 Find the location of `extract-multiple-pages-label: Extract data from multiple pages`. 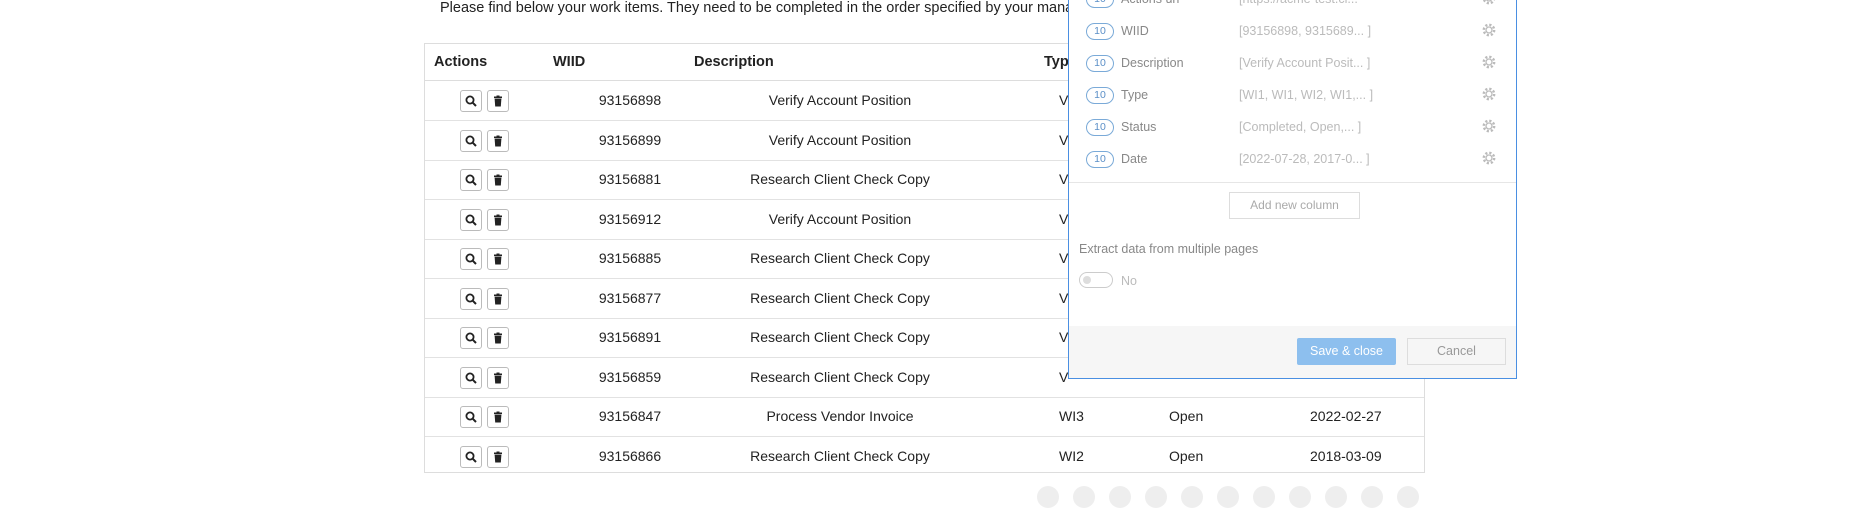

extract-multiple-pages-label: Extract data from multiple pages is located at coordinates (1169, 249).